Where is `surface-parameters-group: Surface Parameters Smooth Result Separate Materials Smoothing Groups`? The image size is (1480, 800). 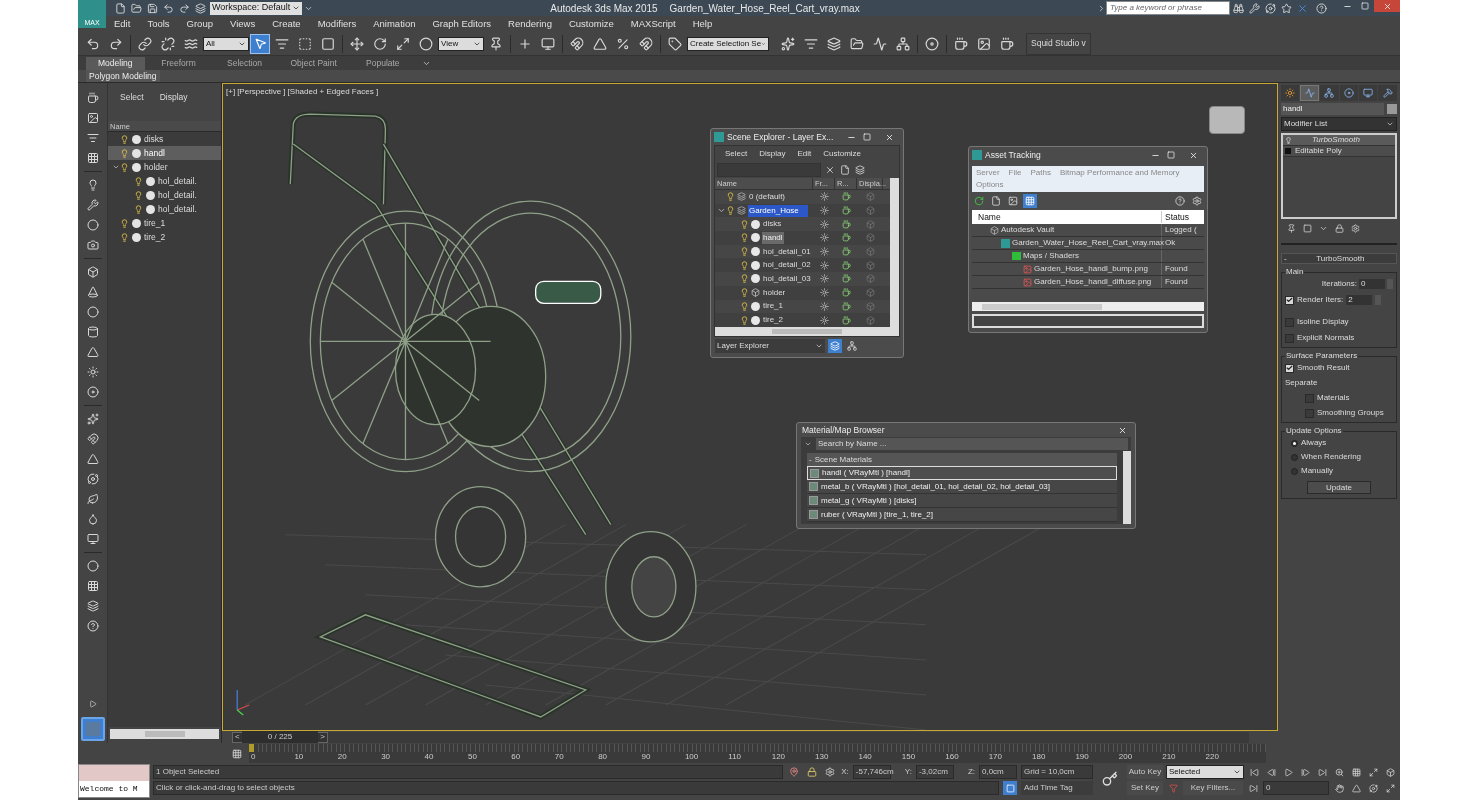
surface-parameters-group: Surface Parameters Smooth Result Separate Materials Smoothing Groups is located at coordinates (1339, 386).